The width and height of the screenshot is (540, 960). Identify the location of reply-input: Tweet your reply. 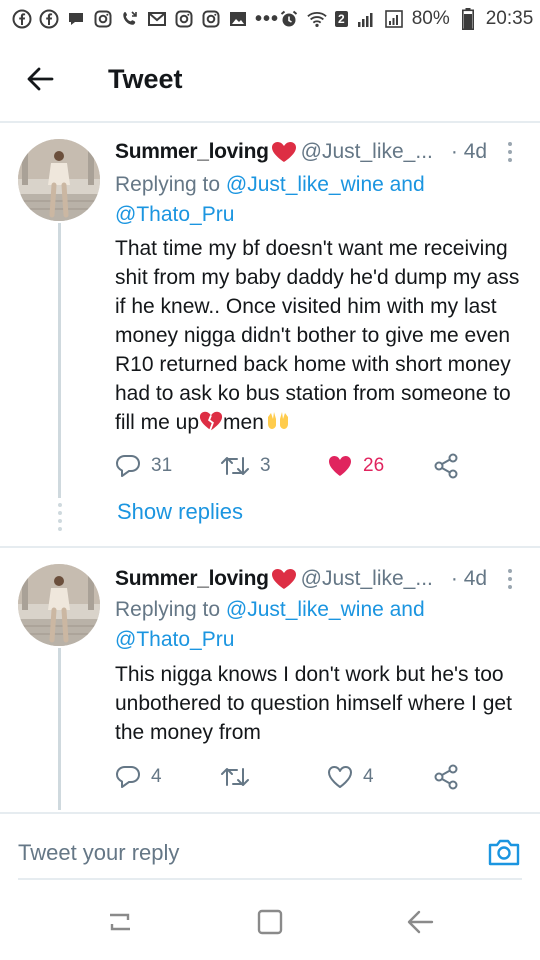
(243, 853).